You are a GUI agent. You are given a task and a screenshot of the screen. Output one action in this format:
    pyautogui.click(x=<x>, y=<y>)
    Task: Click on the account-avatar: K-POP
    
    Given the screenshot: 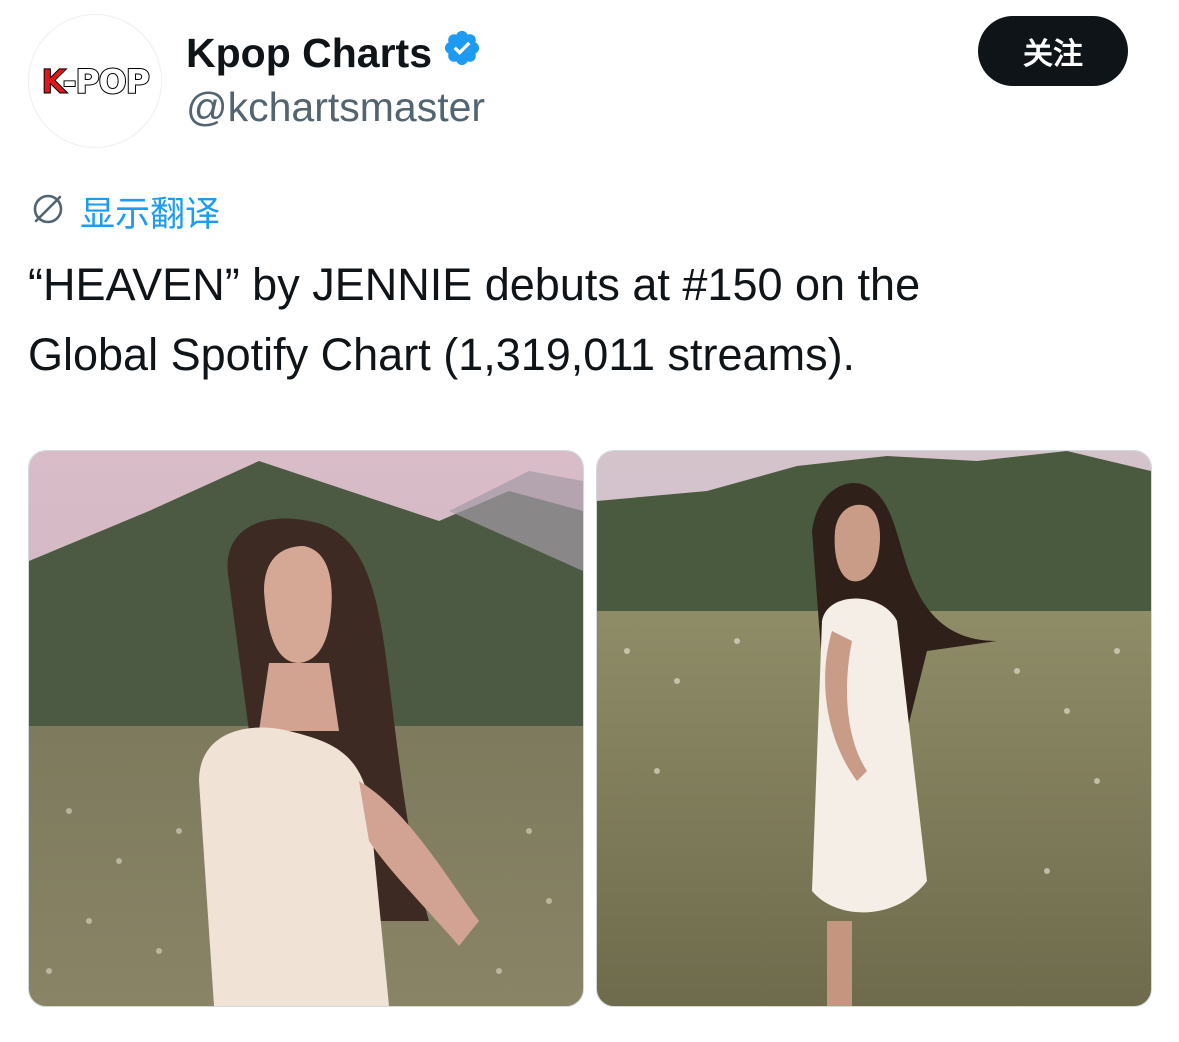 What is the action you would take?
    pyautogui.click(x=95, y=81)
    